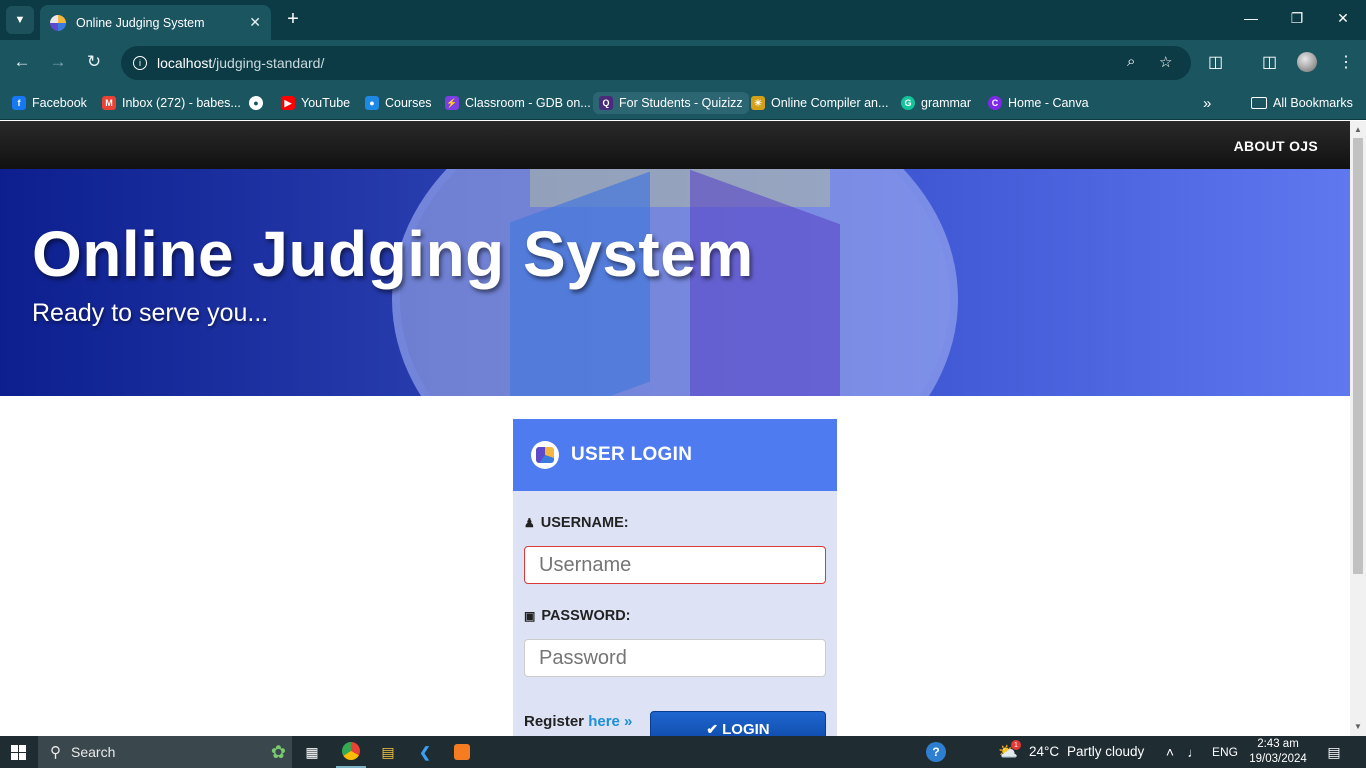 Image resolution: width=1366 pixels, height=768 pixels. I want to click on bookmark-label: Facebook, so click(59, 103).